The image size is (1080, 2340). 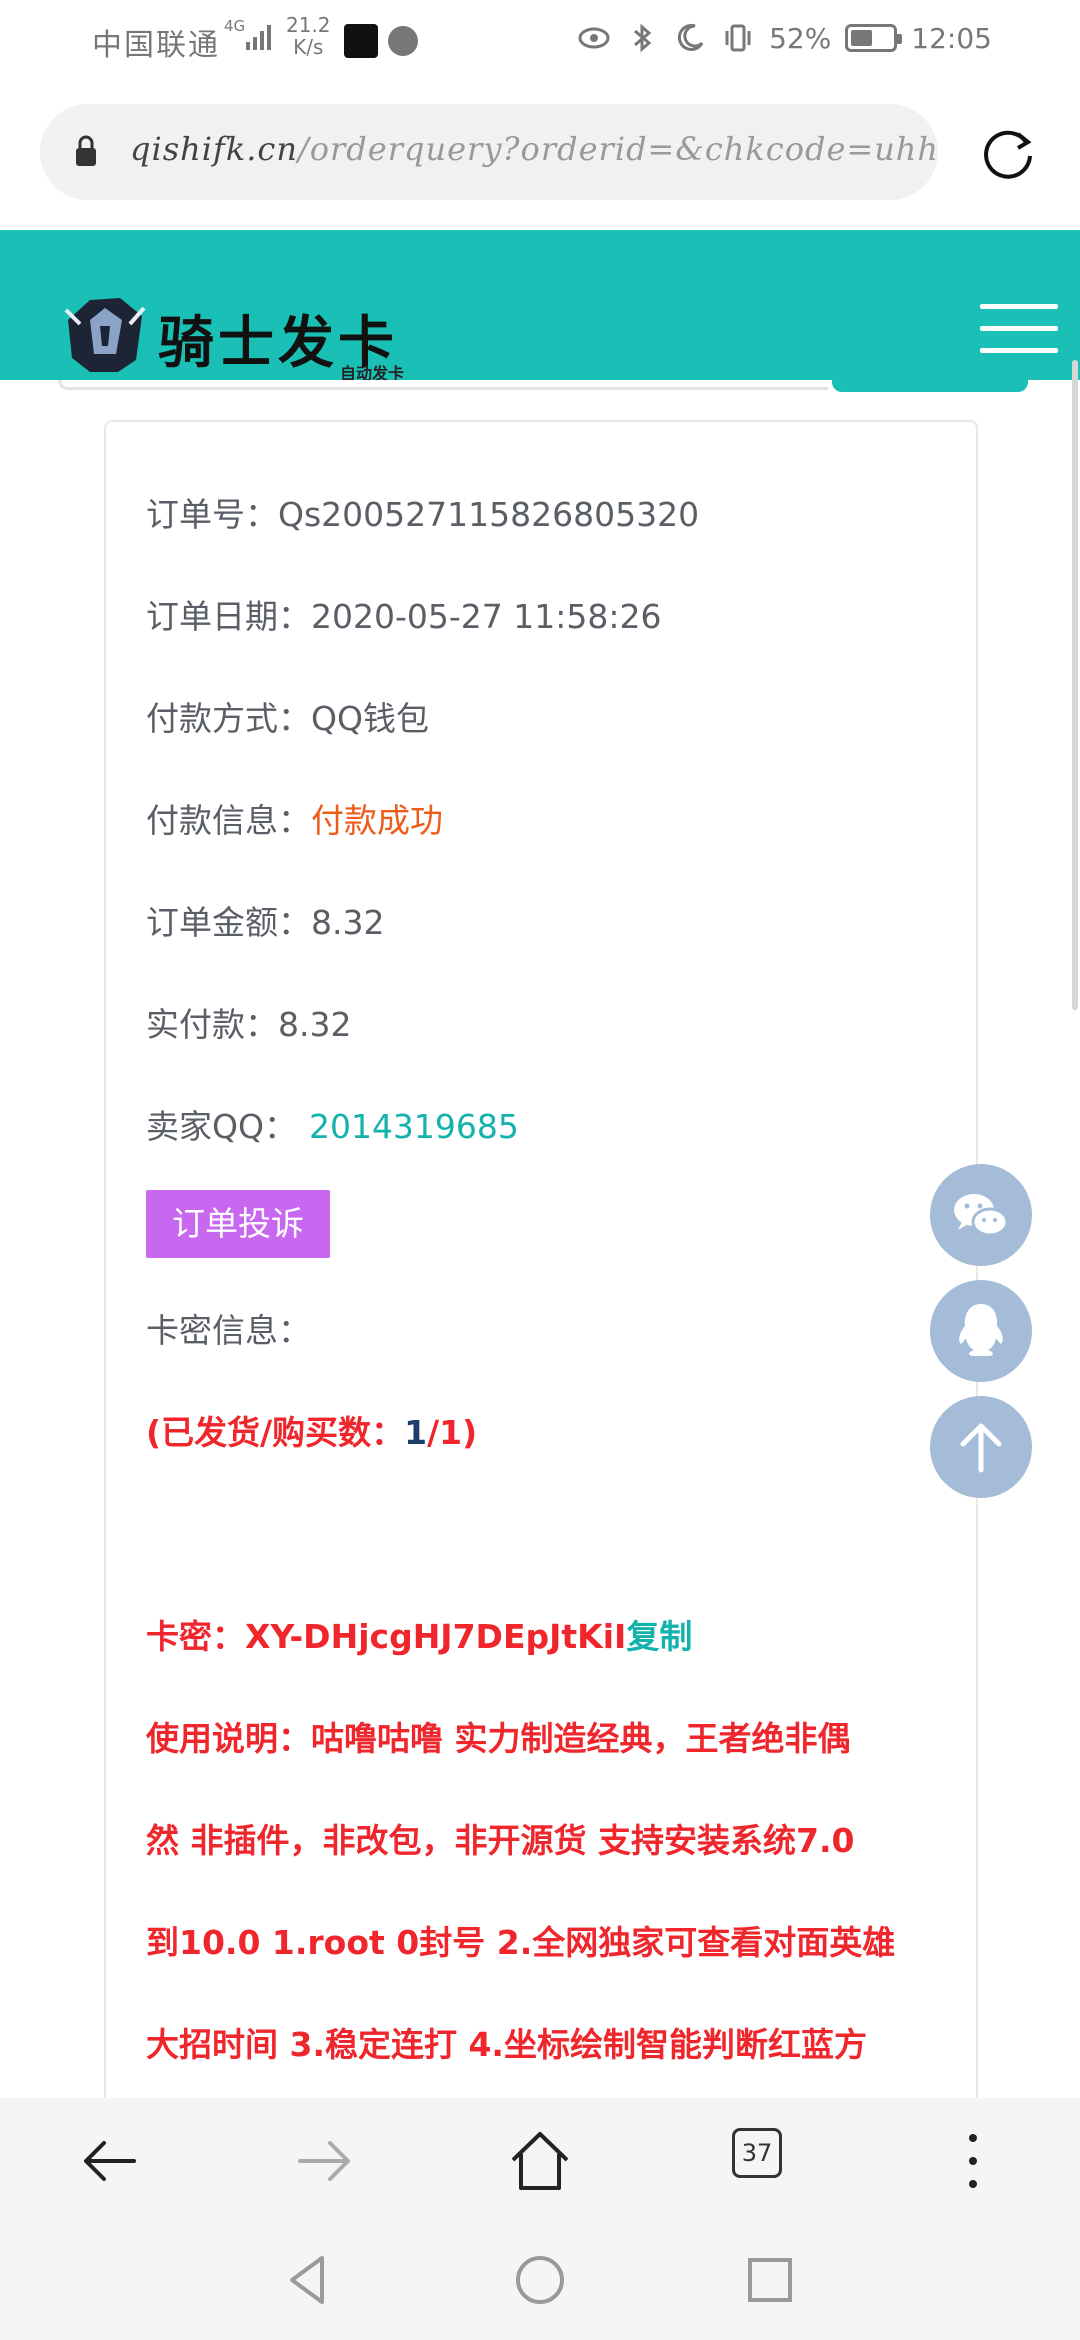 I want to click on wechat-icon, so click(x=981, y=1215).